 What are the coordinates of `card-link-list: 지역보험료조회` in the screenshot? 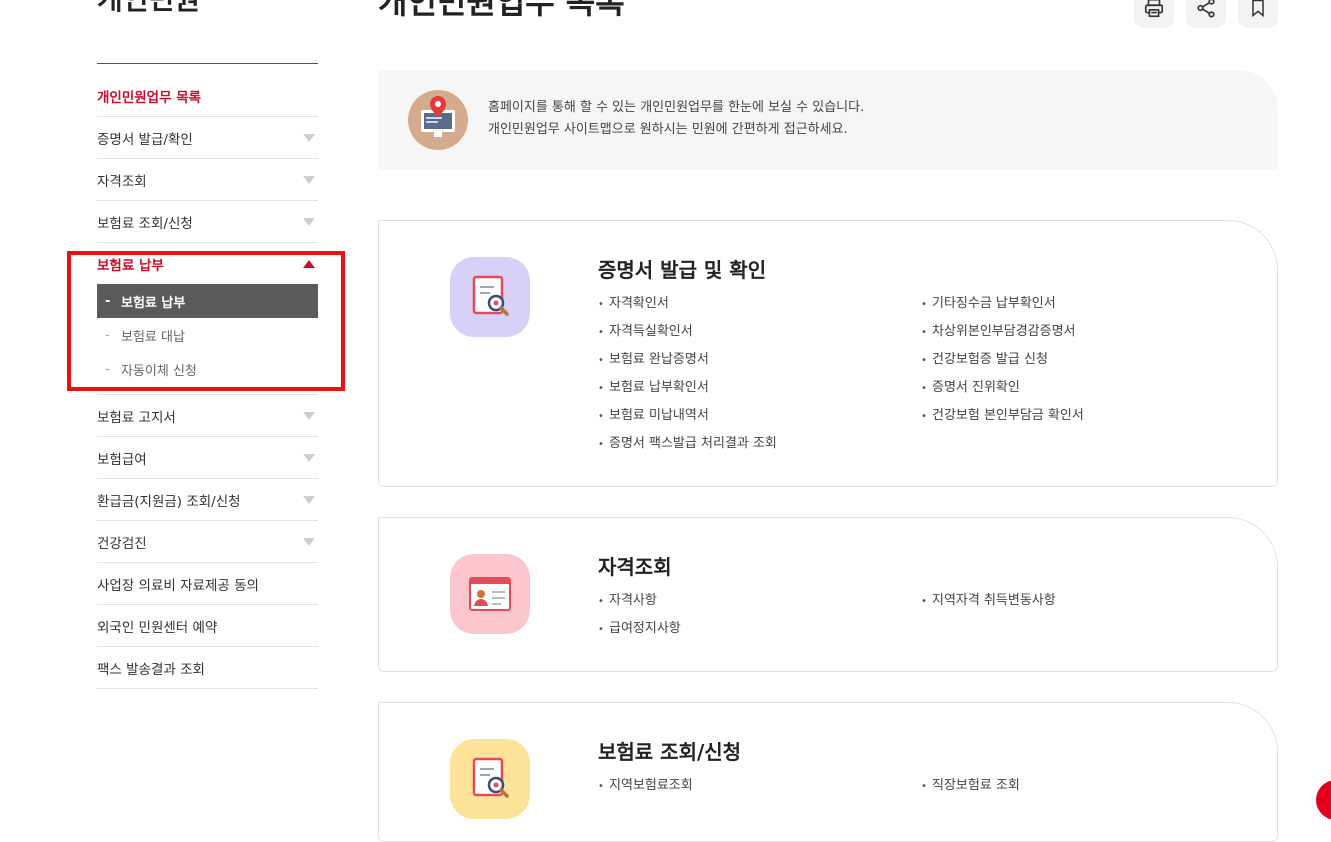 It's located at (645, 786).